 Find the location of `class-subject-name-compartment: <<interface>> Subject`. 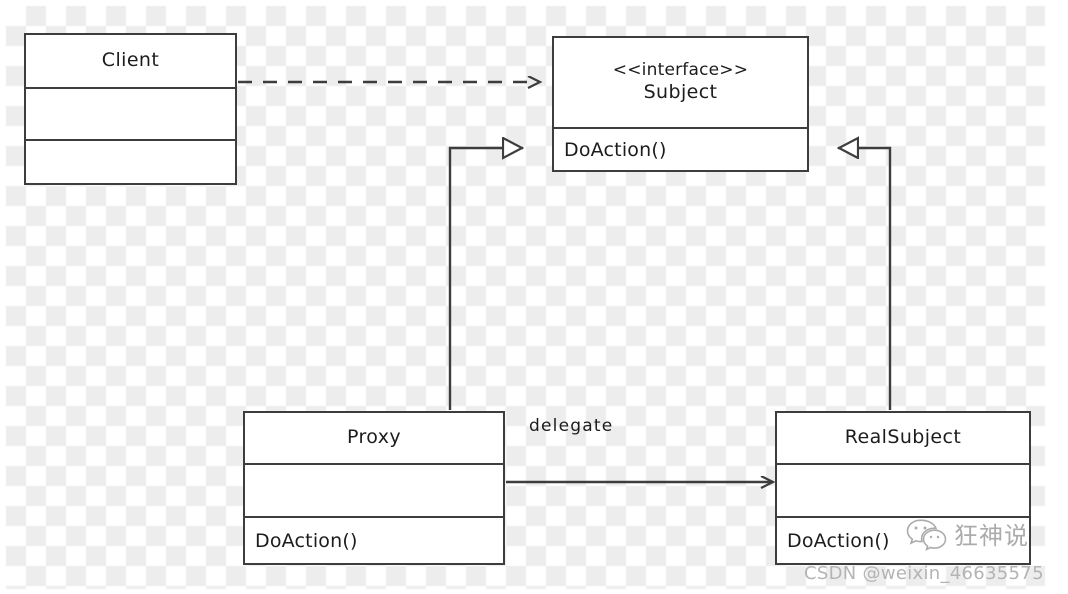

class-subject-name-compartment: <<interface>> Subject is located at coordinates (680, 82).